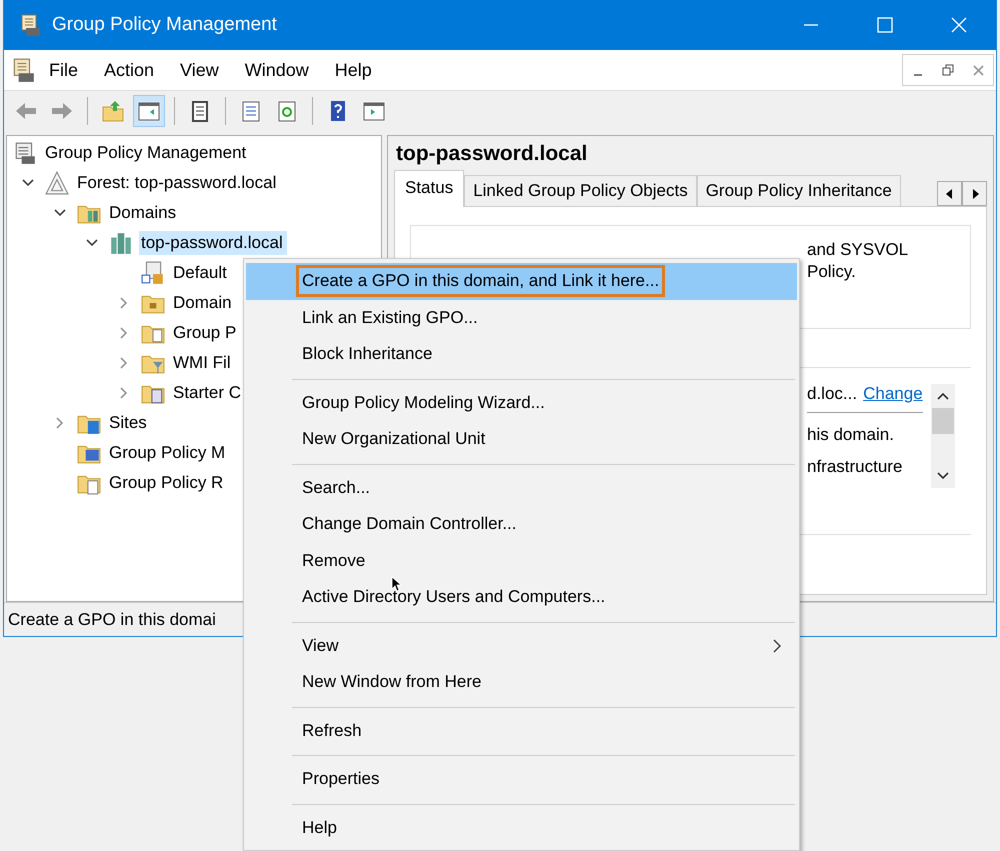 This screenshot has width=1000, height=851. What do you see at coordinates (201, 273) in the screenshot?
I see `tree-item: Default` at bounding box center [201, 273].